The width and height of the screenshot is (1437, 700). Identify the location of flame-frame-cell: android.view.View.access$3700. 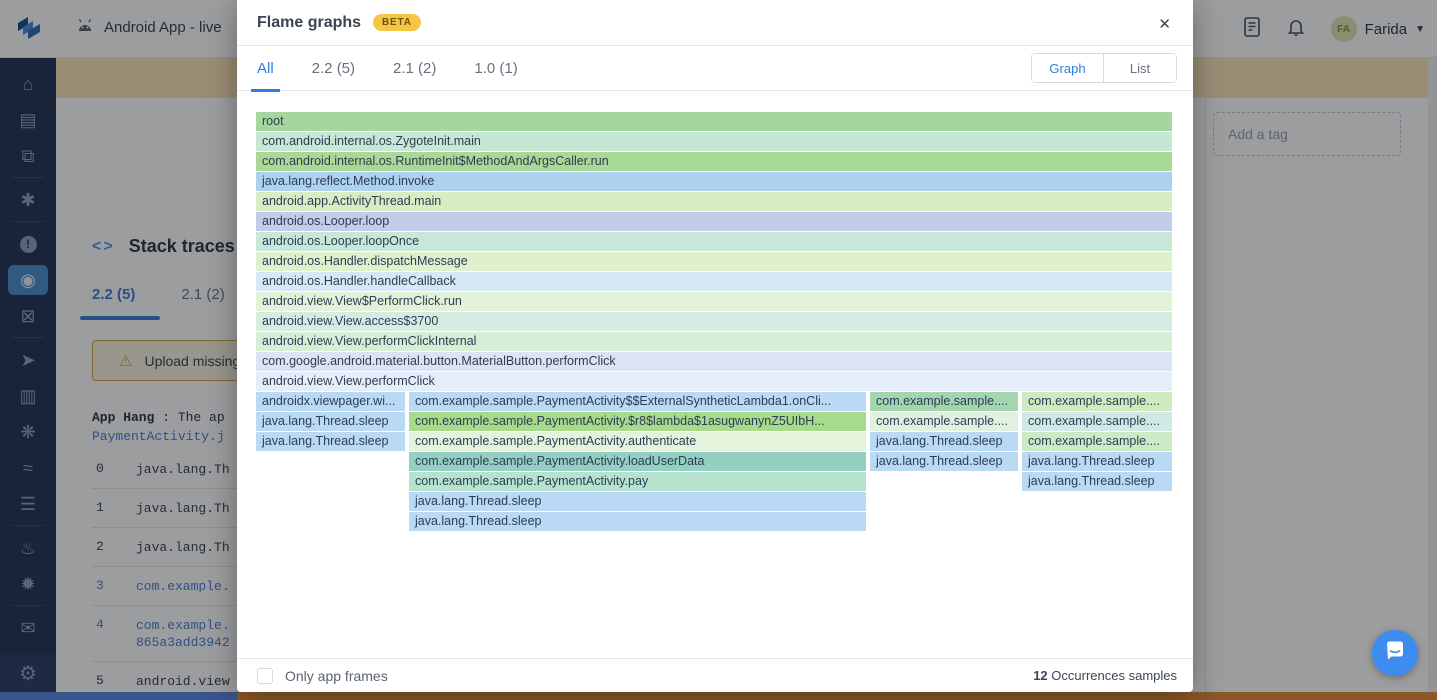
(714, 321).